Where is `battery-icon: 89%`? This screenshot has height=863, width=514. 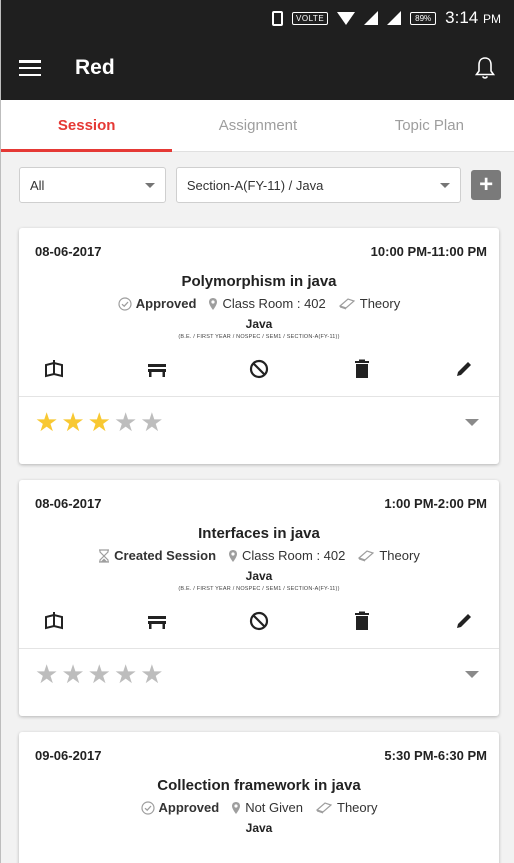 battery-icon: 89% is located at coordinates (423, 18).